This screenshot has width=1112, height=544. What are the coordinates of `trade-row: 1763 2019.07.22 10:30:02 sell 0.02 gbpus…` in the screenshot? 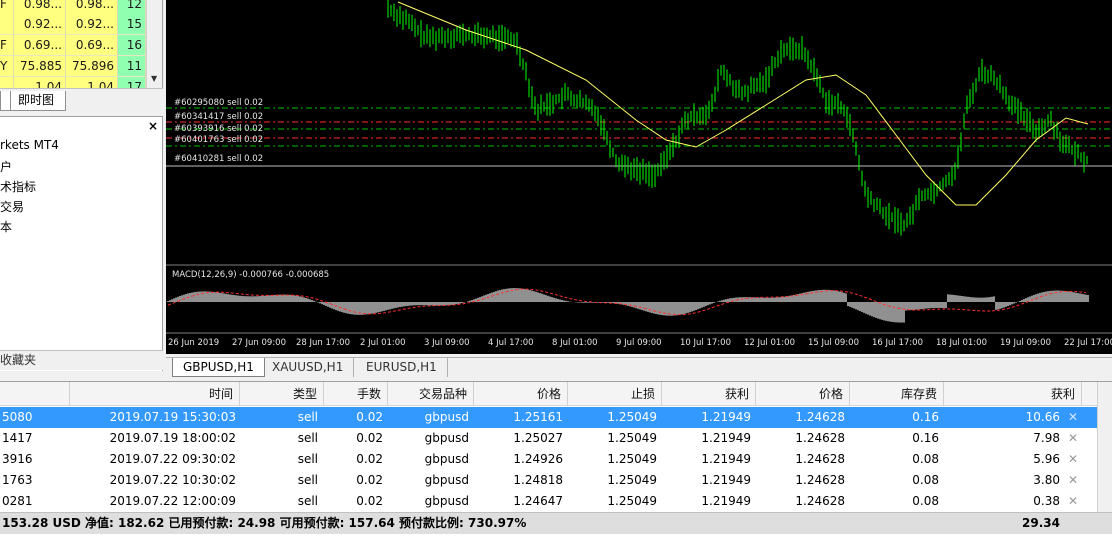 It's located at (556, 480).